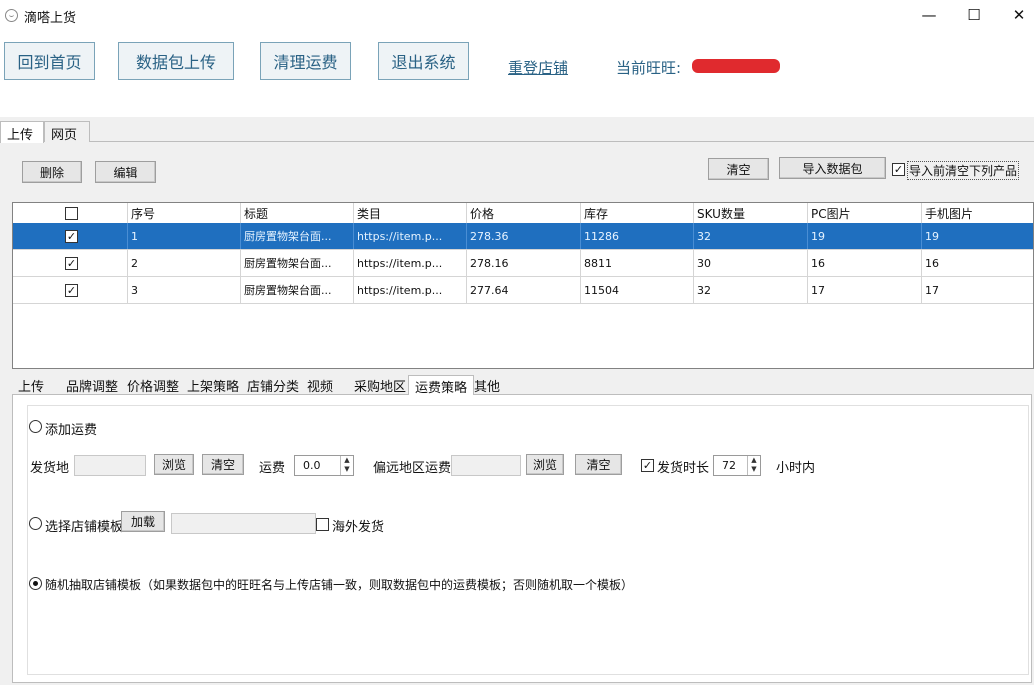 Image resolution: width=1034 pixels, height=685 pixels. I want to click on minimize-button: —, so click(929, 15).